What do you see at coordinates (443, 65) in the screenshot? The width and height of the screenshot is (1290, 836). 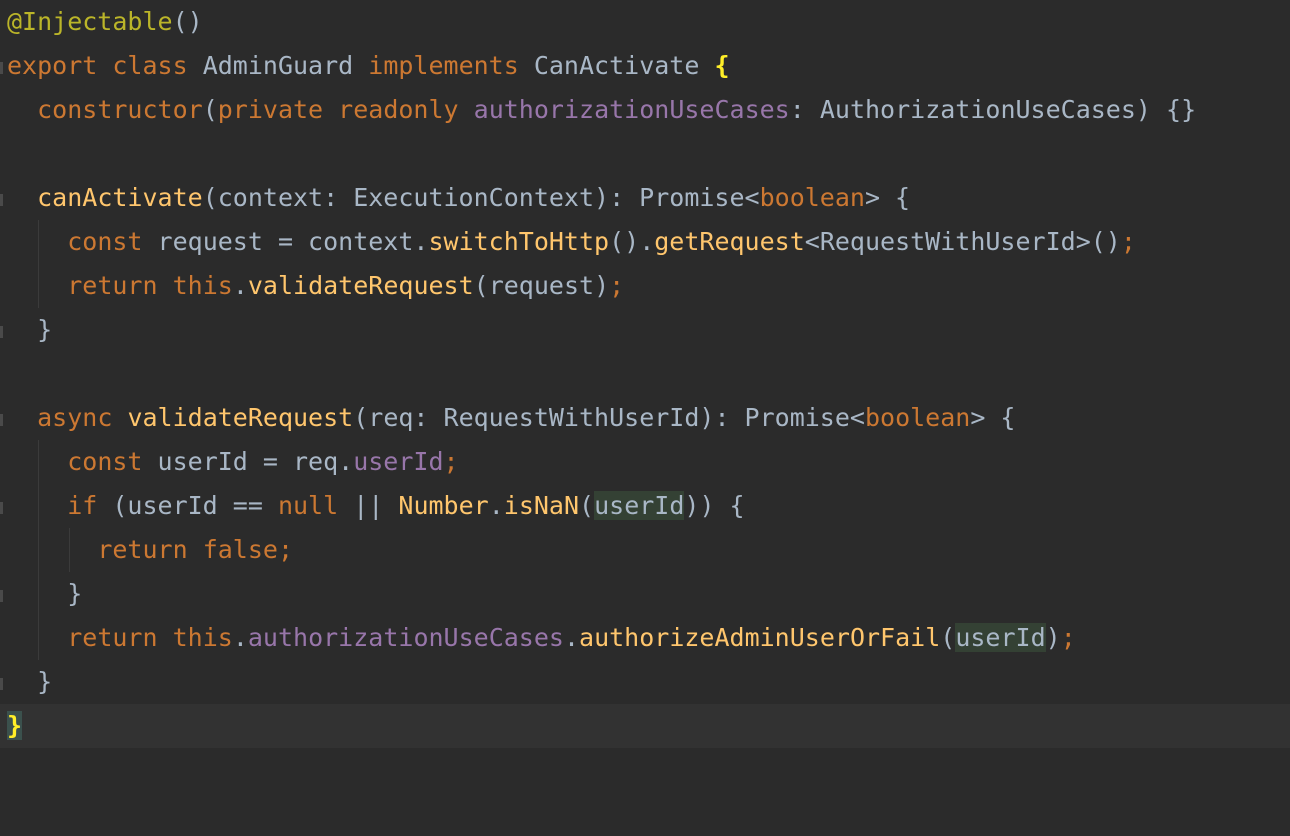 I see `code-token: implements` at bounding box center [443, 65].